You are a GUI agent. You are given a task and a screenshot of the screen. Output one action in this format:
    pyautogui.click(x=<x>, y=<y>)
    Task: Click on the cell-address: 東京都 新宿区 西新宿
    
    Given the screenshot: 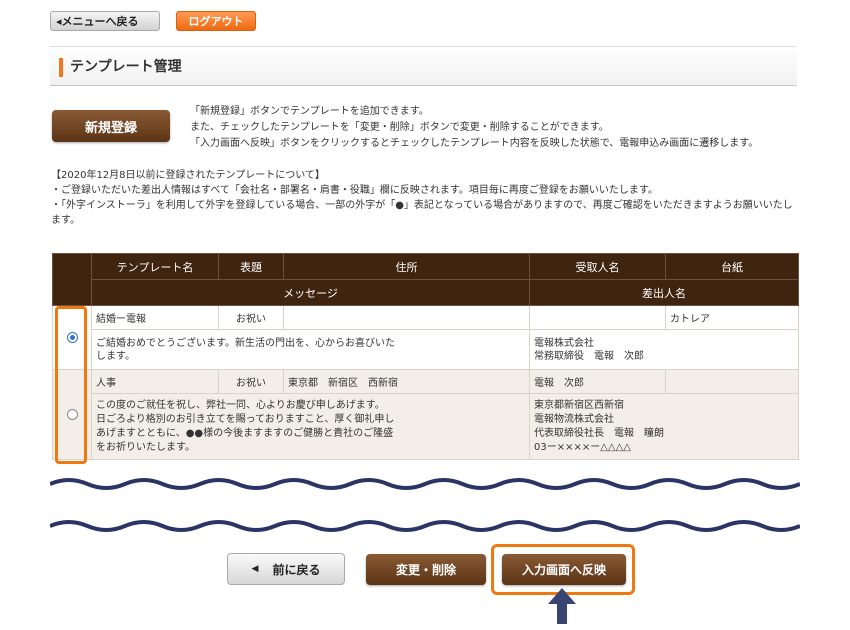 What is the action you would take?
    pyautogui.click(x=406, y=381)
    